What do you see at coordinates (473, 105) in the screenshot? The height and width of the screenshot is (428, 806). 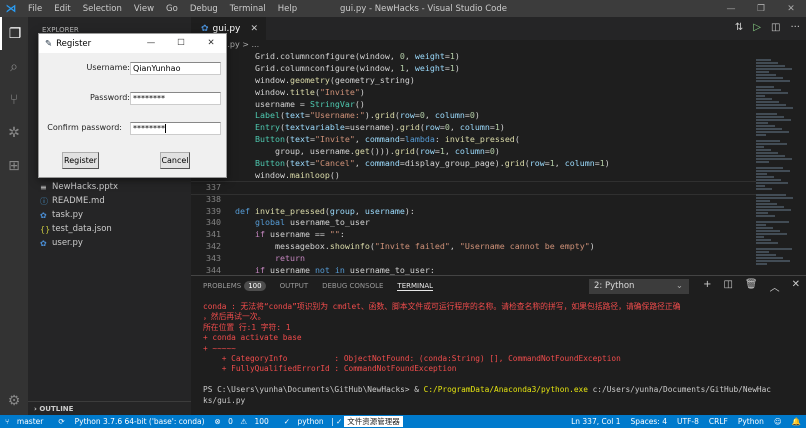 I see `code-line: 330 username = StringVar()` at bounding box center [473, 105].